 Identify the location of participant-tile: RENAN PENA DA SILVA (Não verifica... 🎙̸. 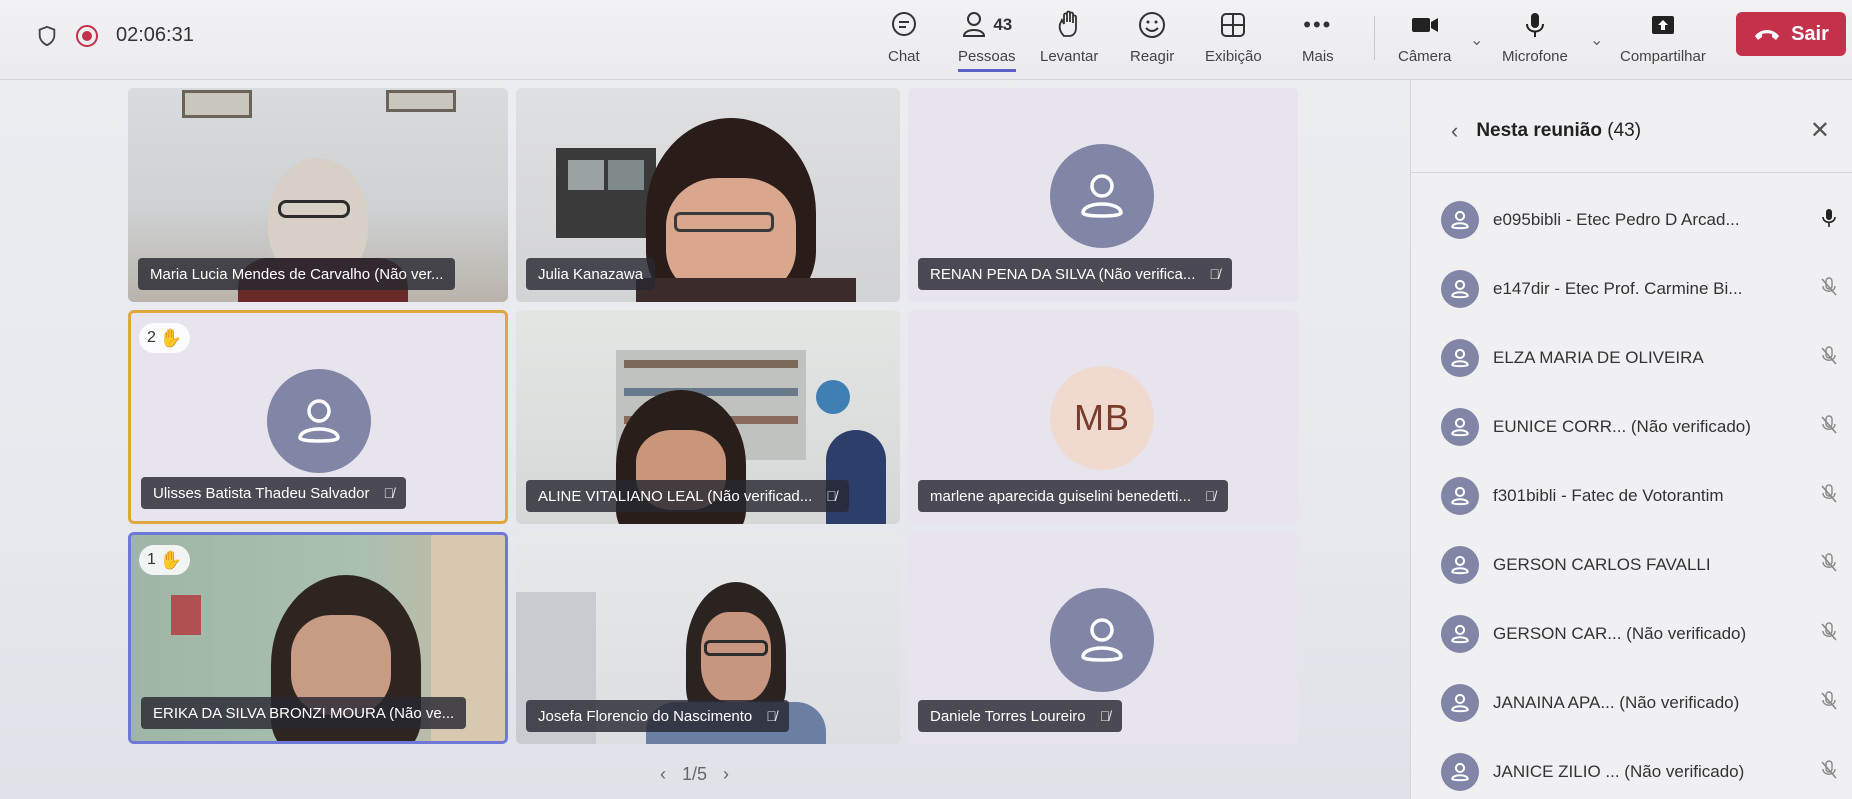
(1103, 195).